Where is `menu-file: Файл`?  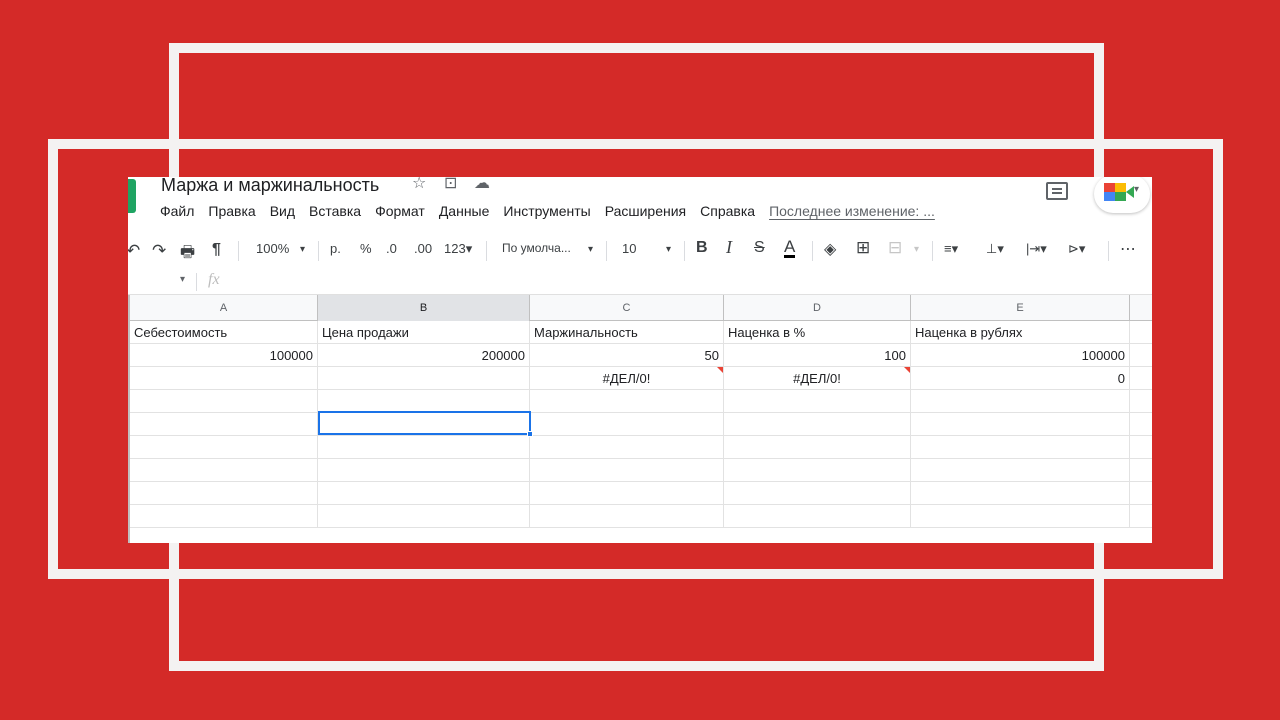 menu-file: Файл is located at coordinates (177, 211).